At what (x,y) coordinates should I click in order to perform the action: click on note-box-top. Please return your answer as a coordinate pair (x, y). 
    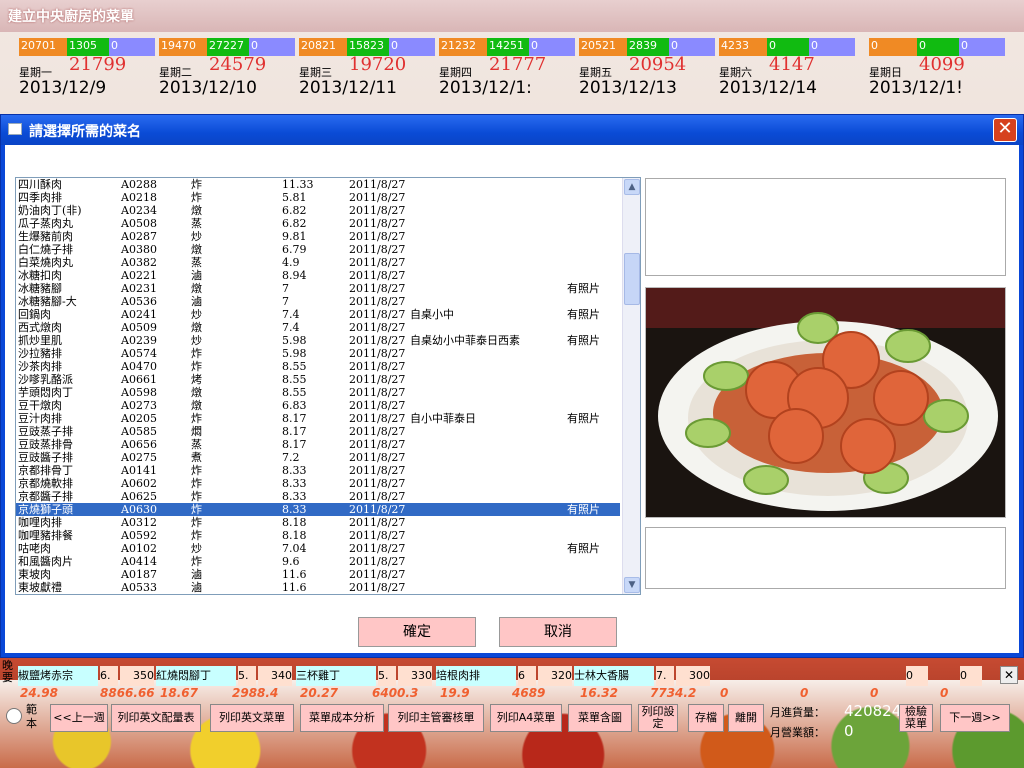
    Looking at the image, I should click on (825, 227).